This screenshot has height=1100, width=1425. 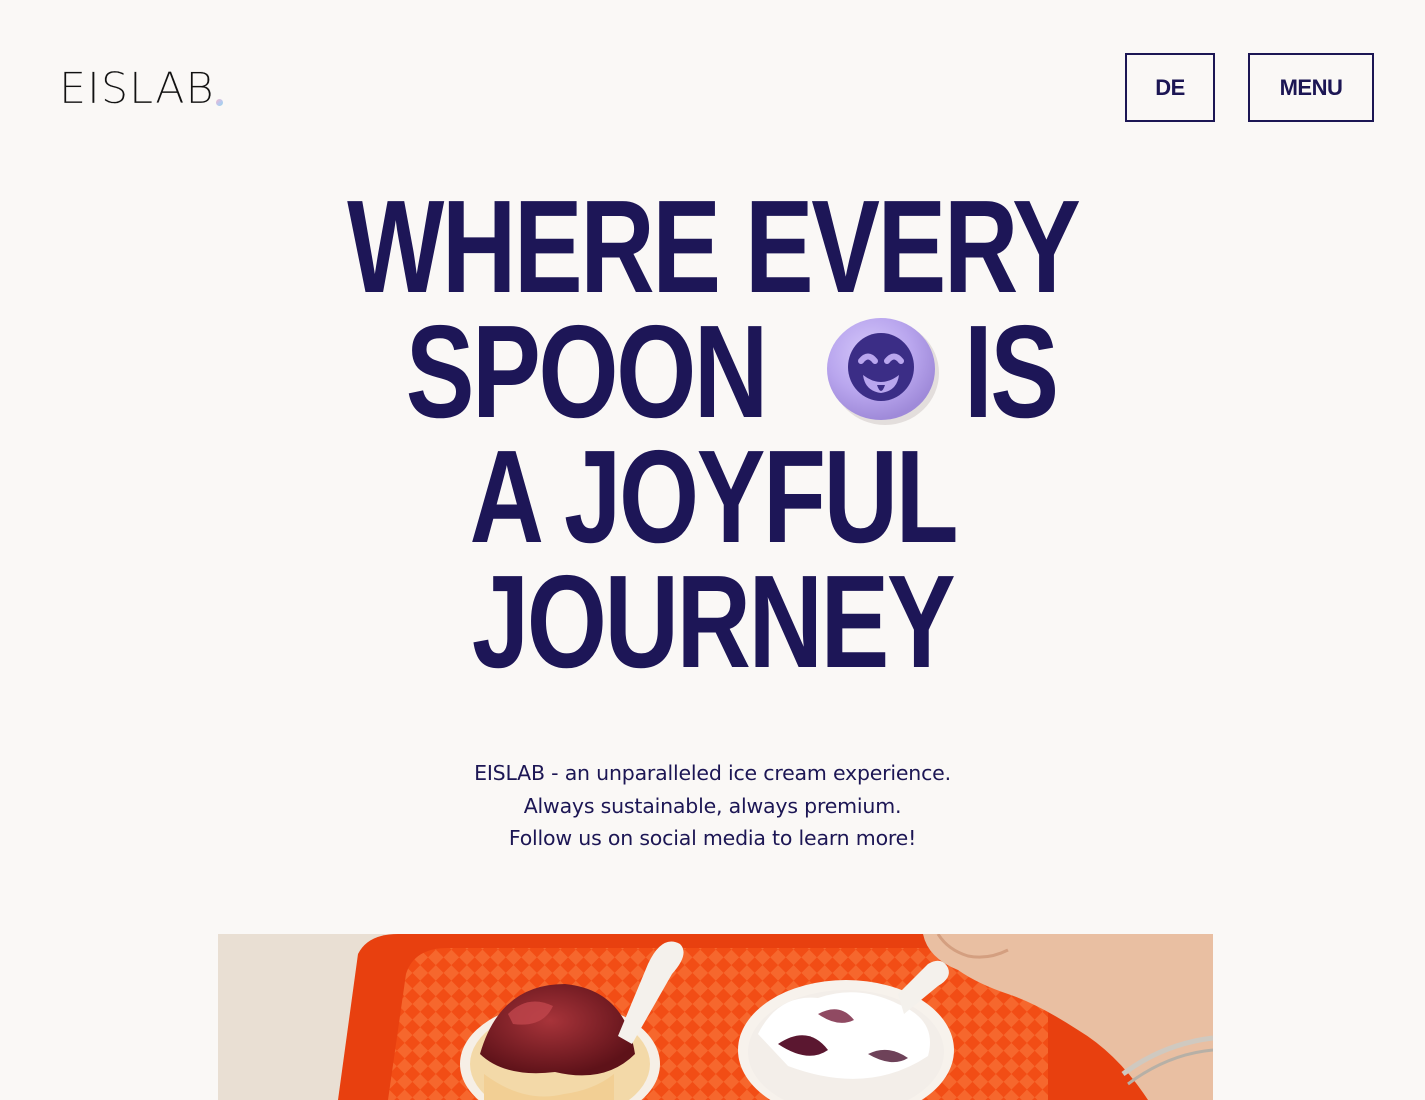 I want to click on menu-button: MENU, so click(x=1311, y=87).